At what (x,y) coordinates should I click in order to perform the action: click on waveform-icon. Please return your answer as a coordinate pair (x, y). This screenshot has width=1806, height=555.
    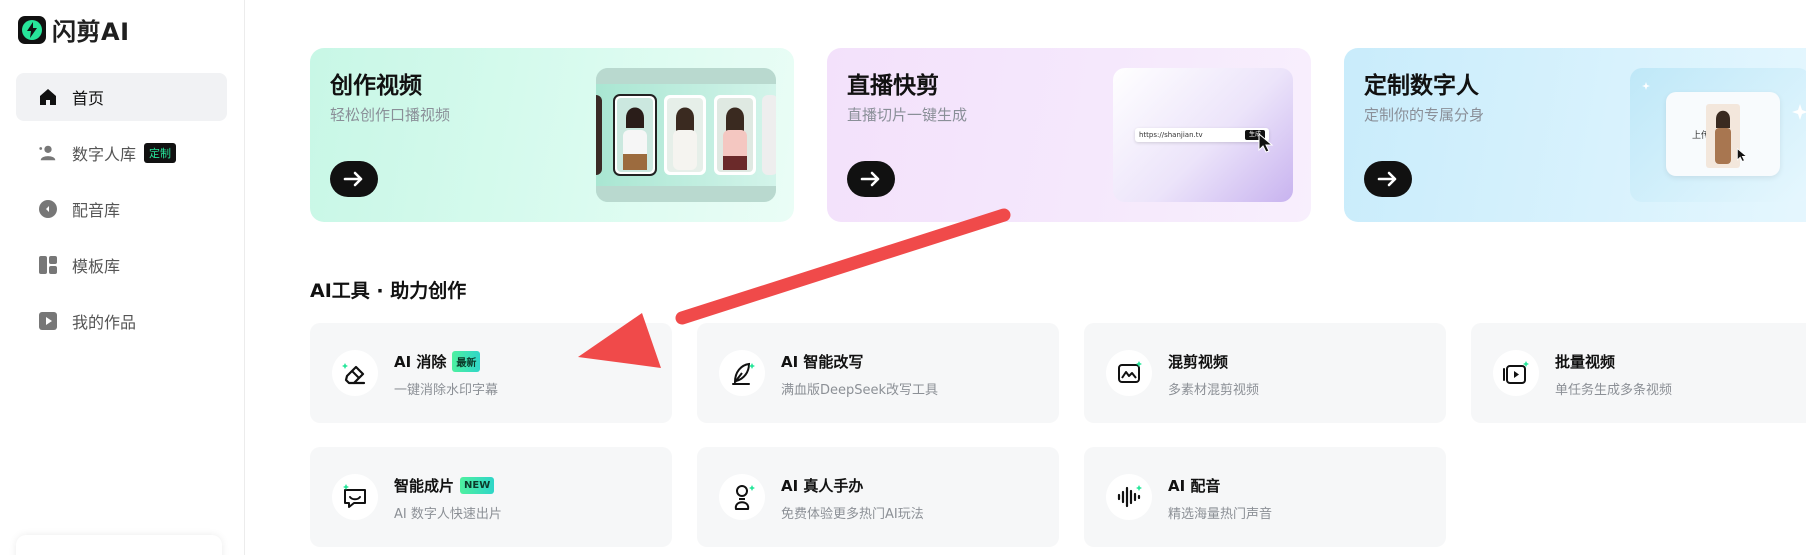
    Looking at the image, I should click on (1129, 497).